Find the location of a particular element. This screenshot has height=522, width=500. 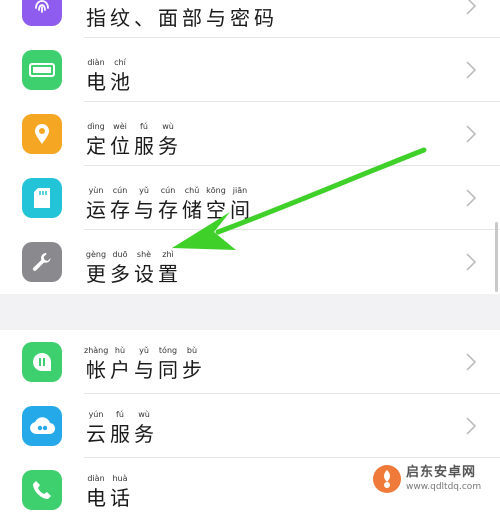

pinyin-row: yùn cún yǔ cún chǔ kōng jiān is located at coordinates (168, 191).